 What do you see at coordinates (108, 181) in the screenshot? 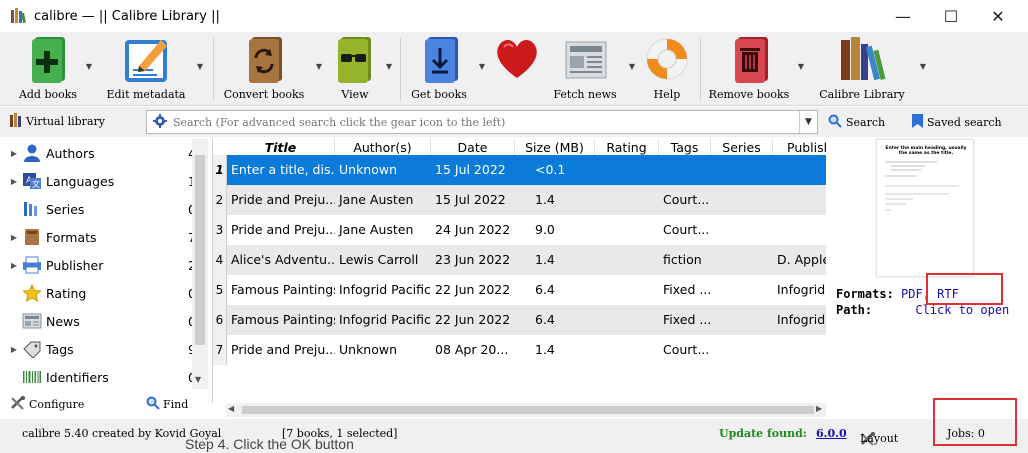
I see `tag-browser-item-languages: ▶ A文 Languages 1` at bounding box center [108, 181].